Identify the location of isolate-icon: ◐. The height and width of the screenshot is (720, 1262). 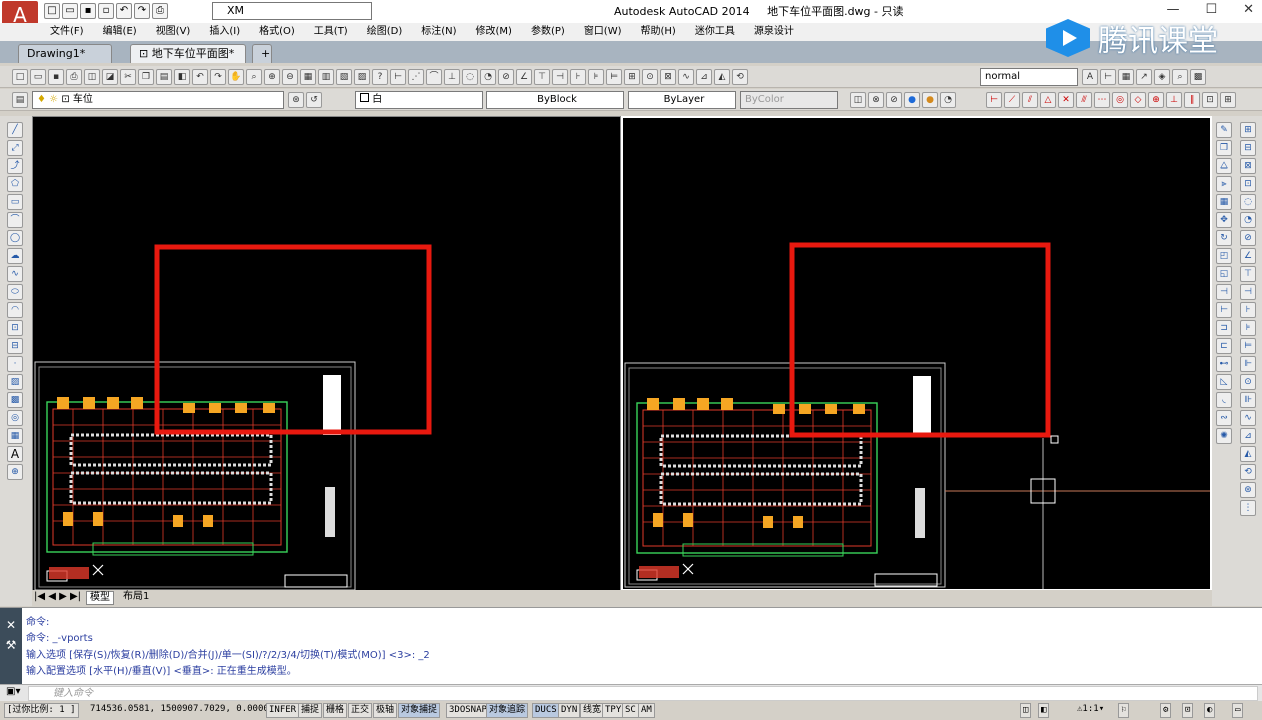
(1210, 710).